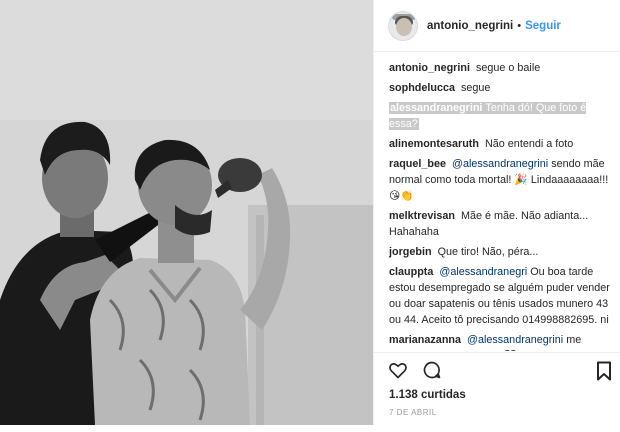 The height and width of the screenshot is (432, 620). Describe the element at coordinates (422, 88) in the screenshot. I see `comment-username: sophdelucca` at that location.